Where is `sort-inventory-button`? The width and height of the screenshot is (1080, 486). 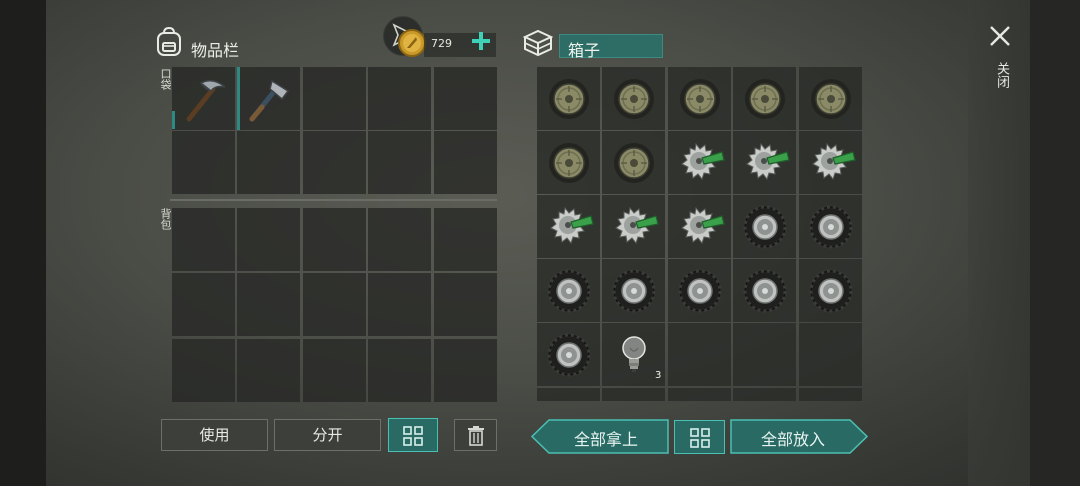
sort-inventory-button is located at coordinates (413, 435).